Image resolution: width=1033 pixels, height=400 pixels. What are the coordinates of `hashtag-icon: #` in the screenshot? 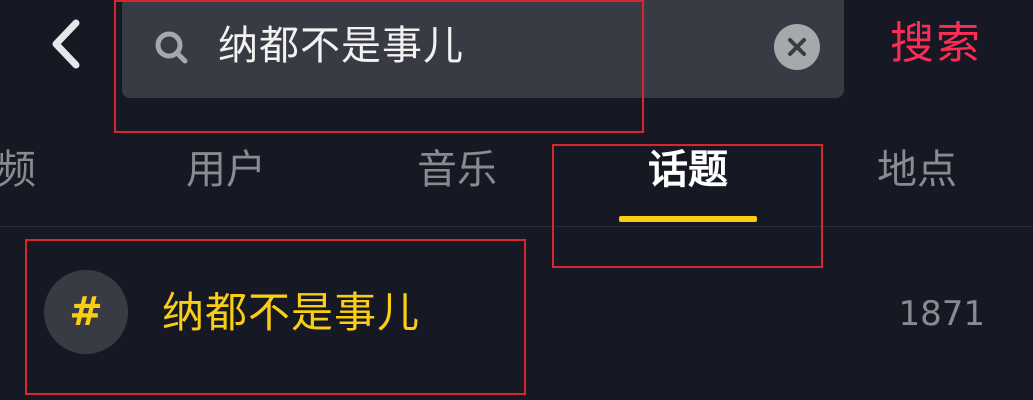 It's located at (86, 312).